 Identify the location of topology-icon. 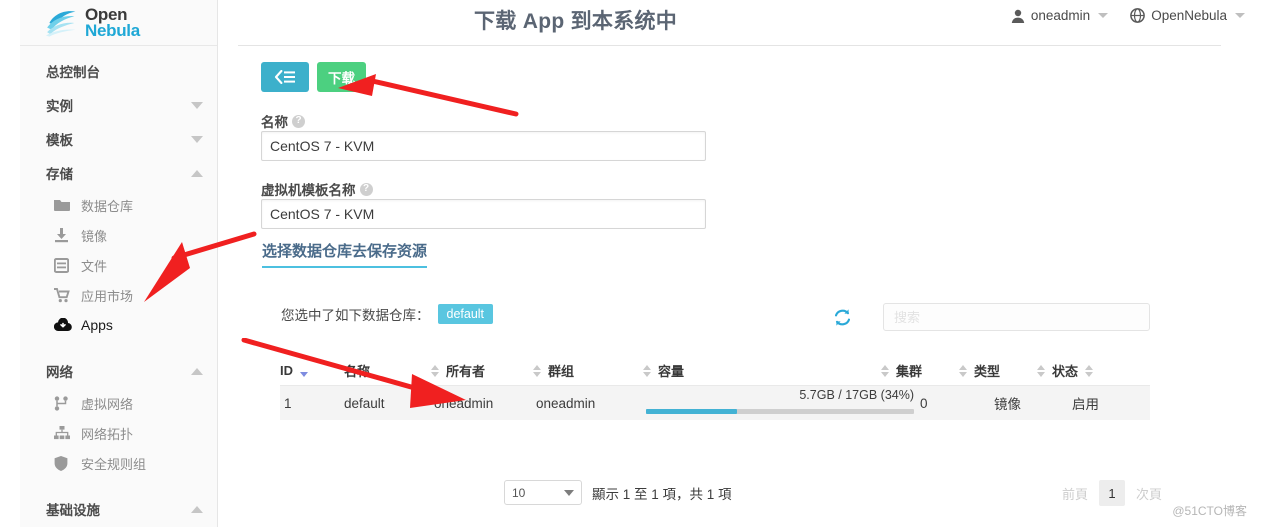
(65, 433).